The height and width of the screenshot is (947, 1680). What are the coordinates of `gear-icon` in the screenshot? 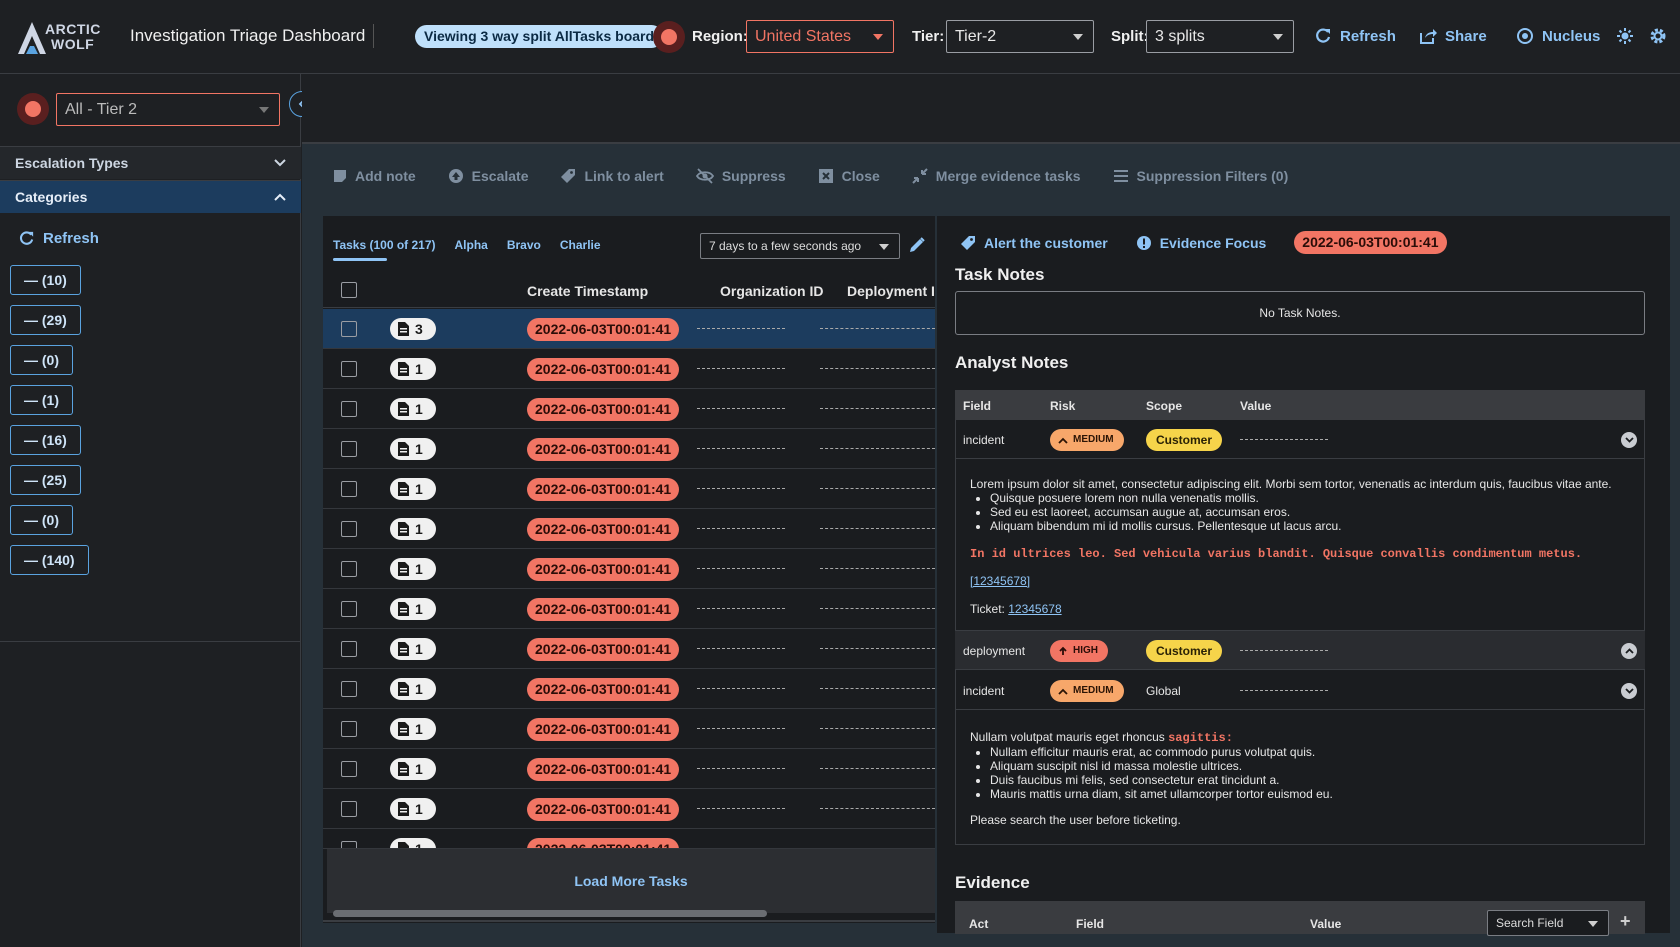 It's located at (1658, 36).